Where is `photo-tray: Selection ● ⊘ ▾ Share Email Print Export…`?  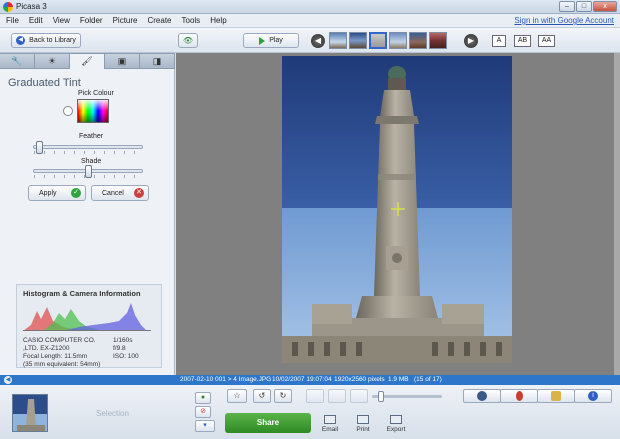
photo-tray: Selection ● ⊘ ▾ Share Email Print Export… is located at coordinates (310, 412).